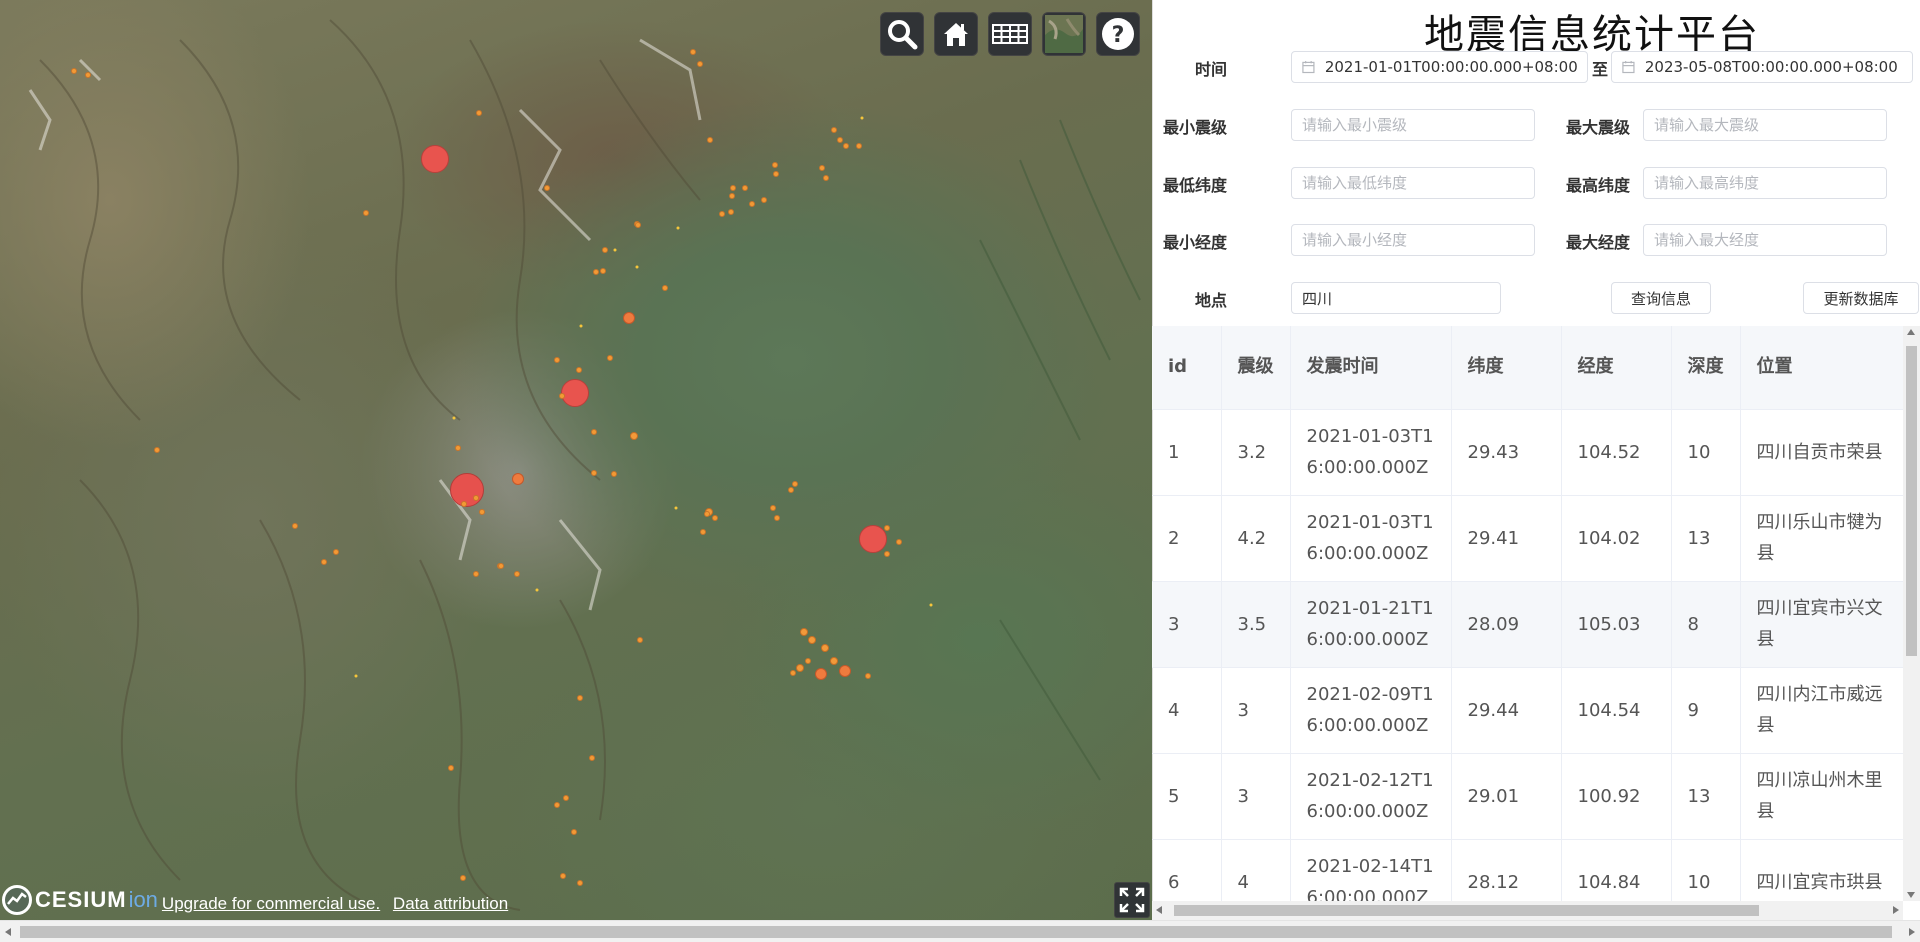  I want to click on column-header-id: id, so click(1187, 368).